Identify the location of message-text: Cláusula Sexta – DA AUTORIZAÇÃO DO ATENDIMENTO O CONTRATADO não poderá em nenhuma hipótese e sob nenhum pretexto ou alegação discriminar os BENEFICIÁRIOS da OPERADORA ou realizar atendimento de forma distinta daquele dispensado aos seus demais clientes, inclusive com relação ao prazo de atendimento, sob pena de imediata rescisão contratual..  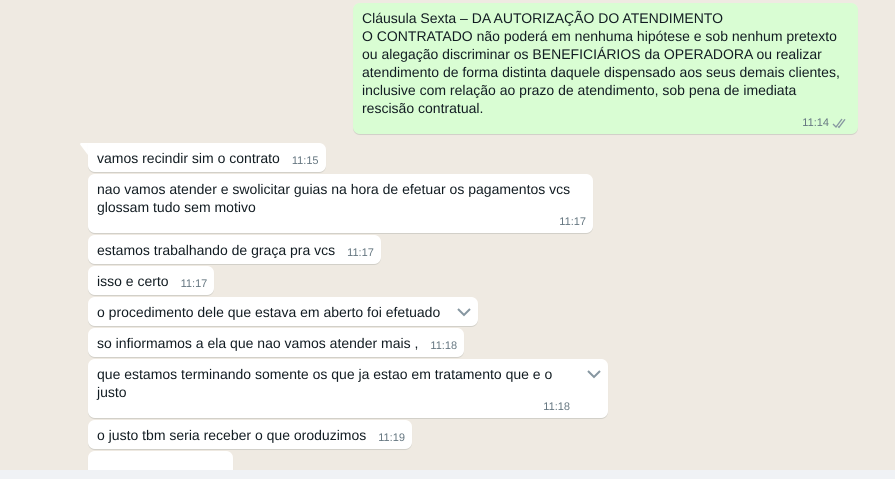
(601, 63).